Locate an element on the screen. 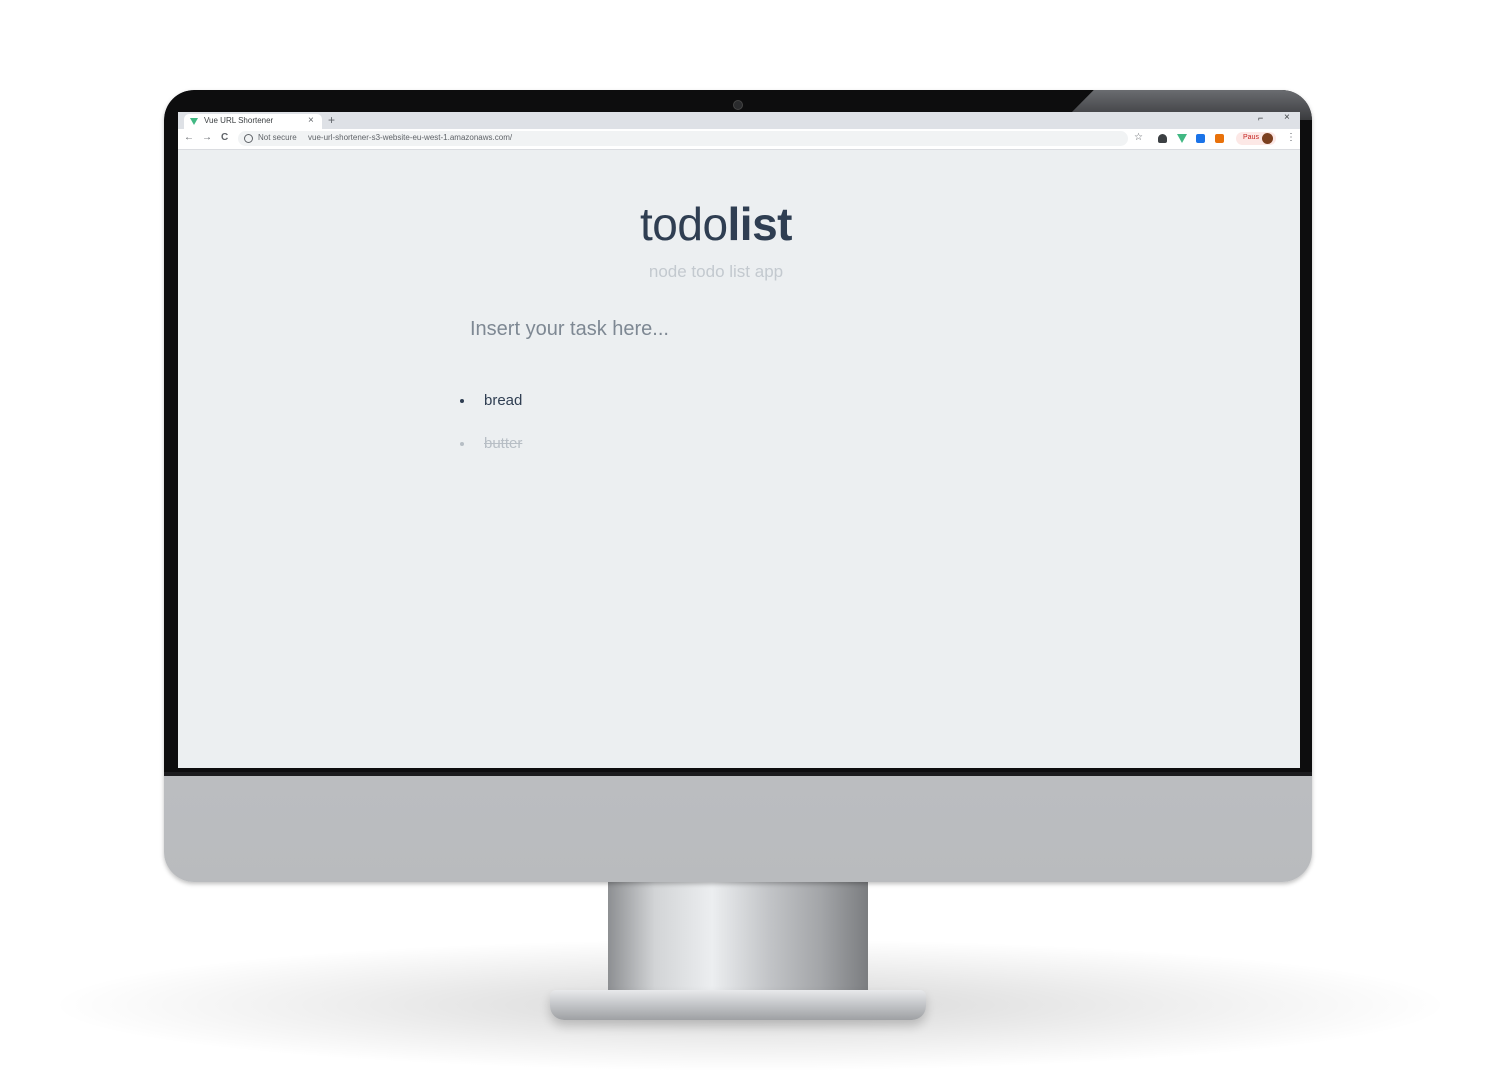 The width and height of the screenshot is (1500, 1089). profile-label: Paus is located at coordinates (1251, 137).